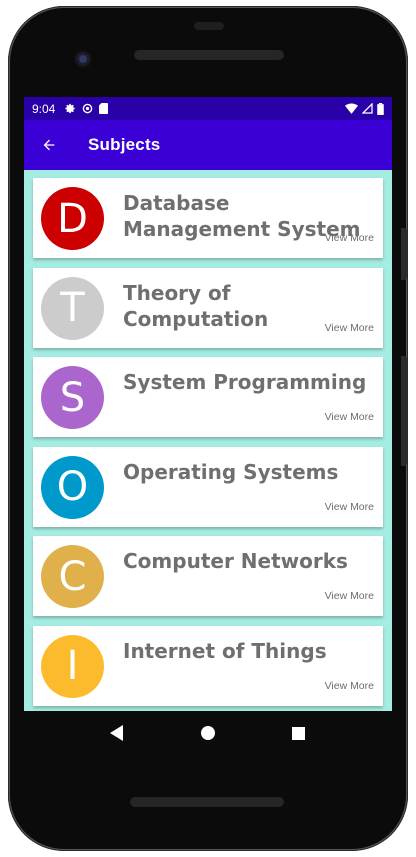 The width and height of the screenshot is (416, 857). I want to click on wifi-icon, so click(351, 108).